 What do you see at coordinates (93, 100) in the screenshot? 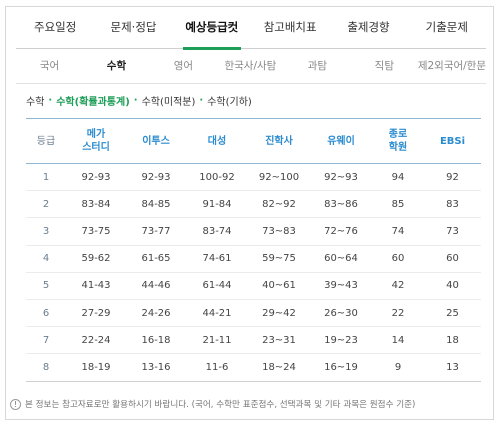
I see `subcategory-link: 수학(확률과통계)` at bounding box center [93, 100].